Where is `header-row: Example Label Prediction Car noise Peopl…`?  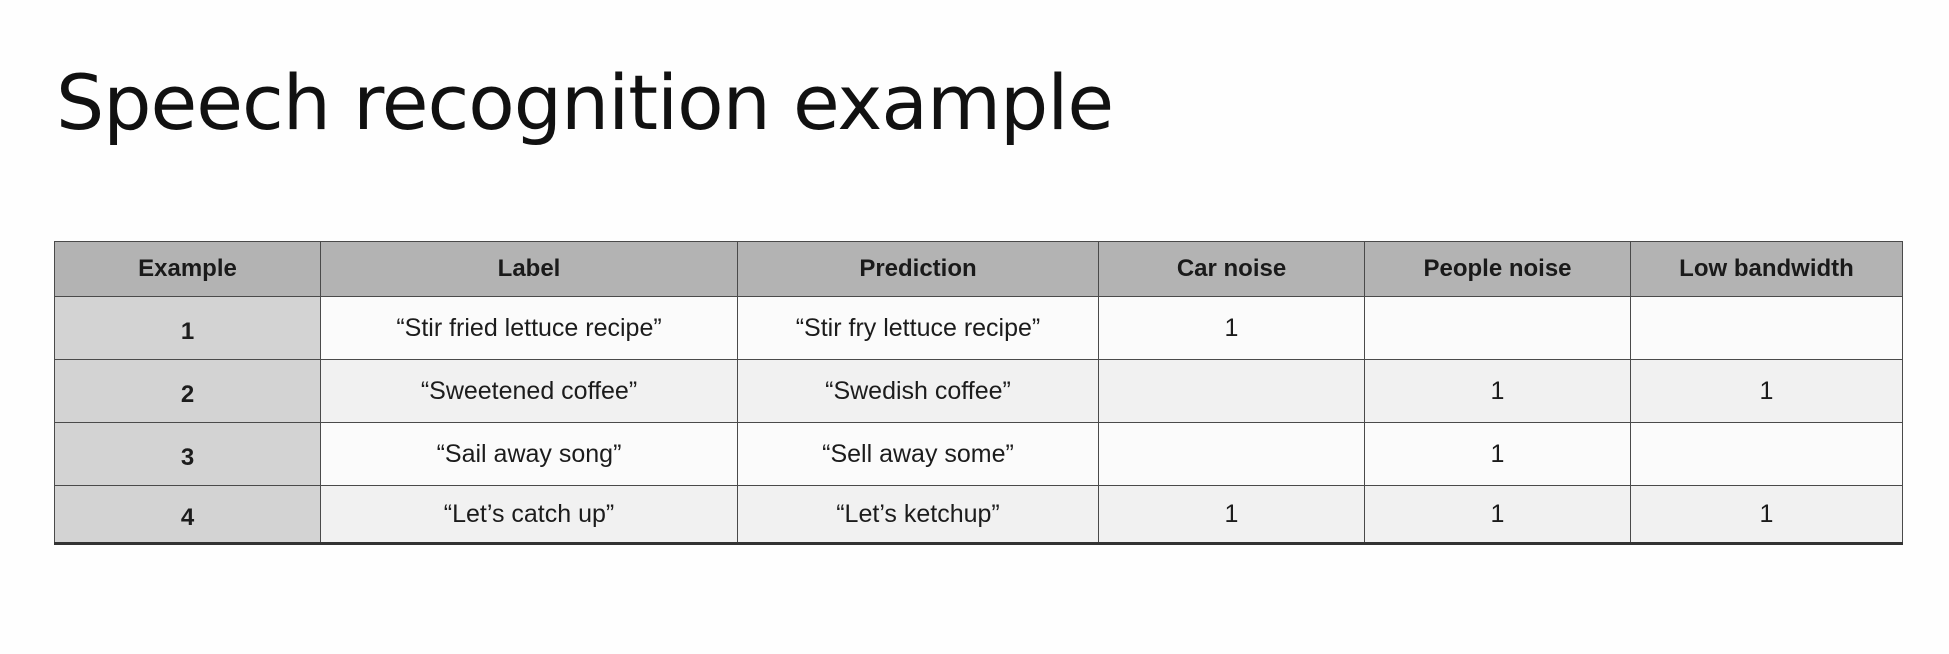
header-row: Example Label Prediction Car noise Peopl… is located at coordinates (978, 269).